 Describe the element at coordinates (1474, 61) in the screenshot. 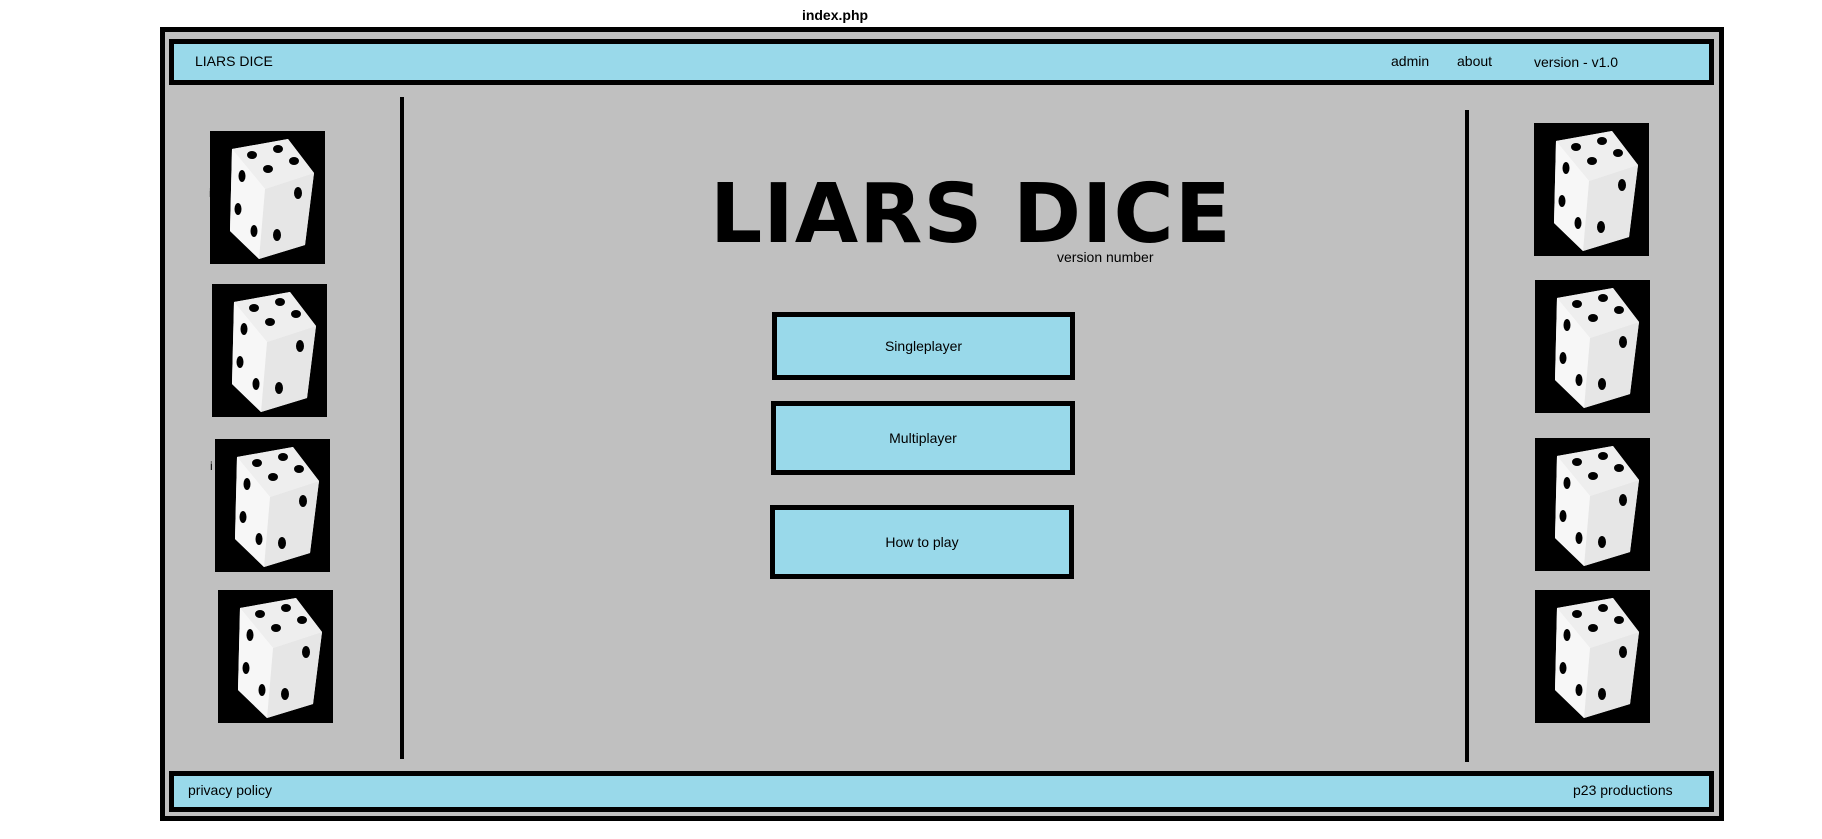

I see `nav-about-link: about` at that location.